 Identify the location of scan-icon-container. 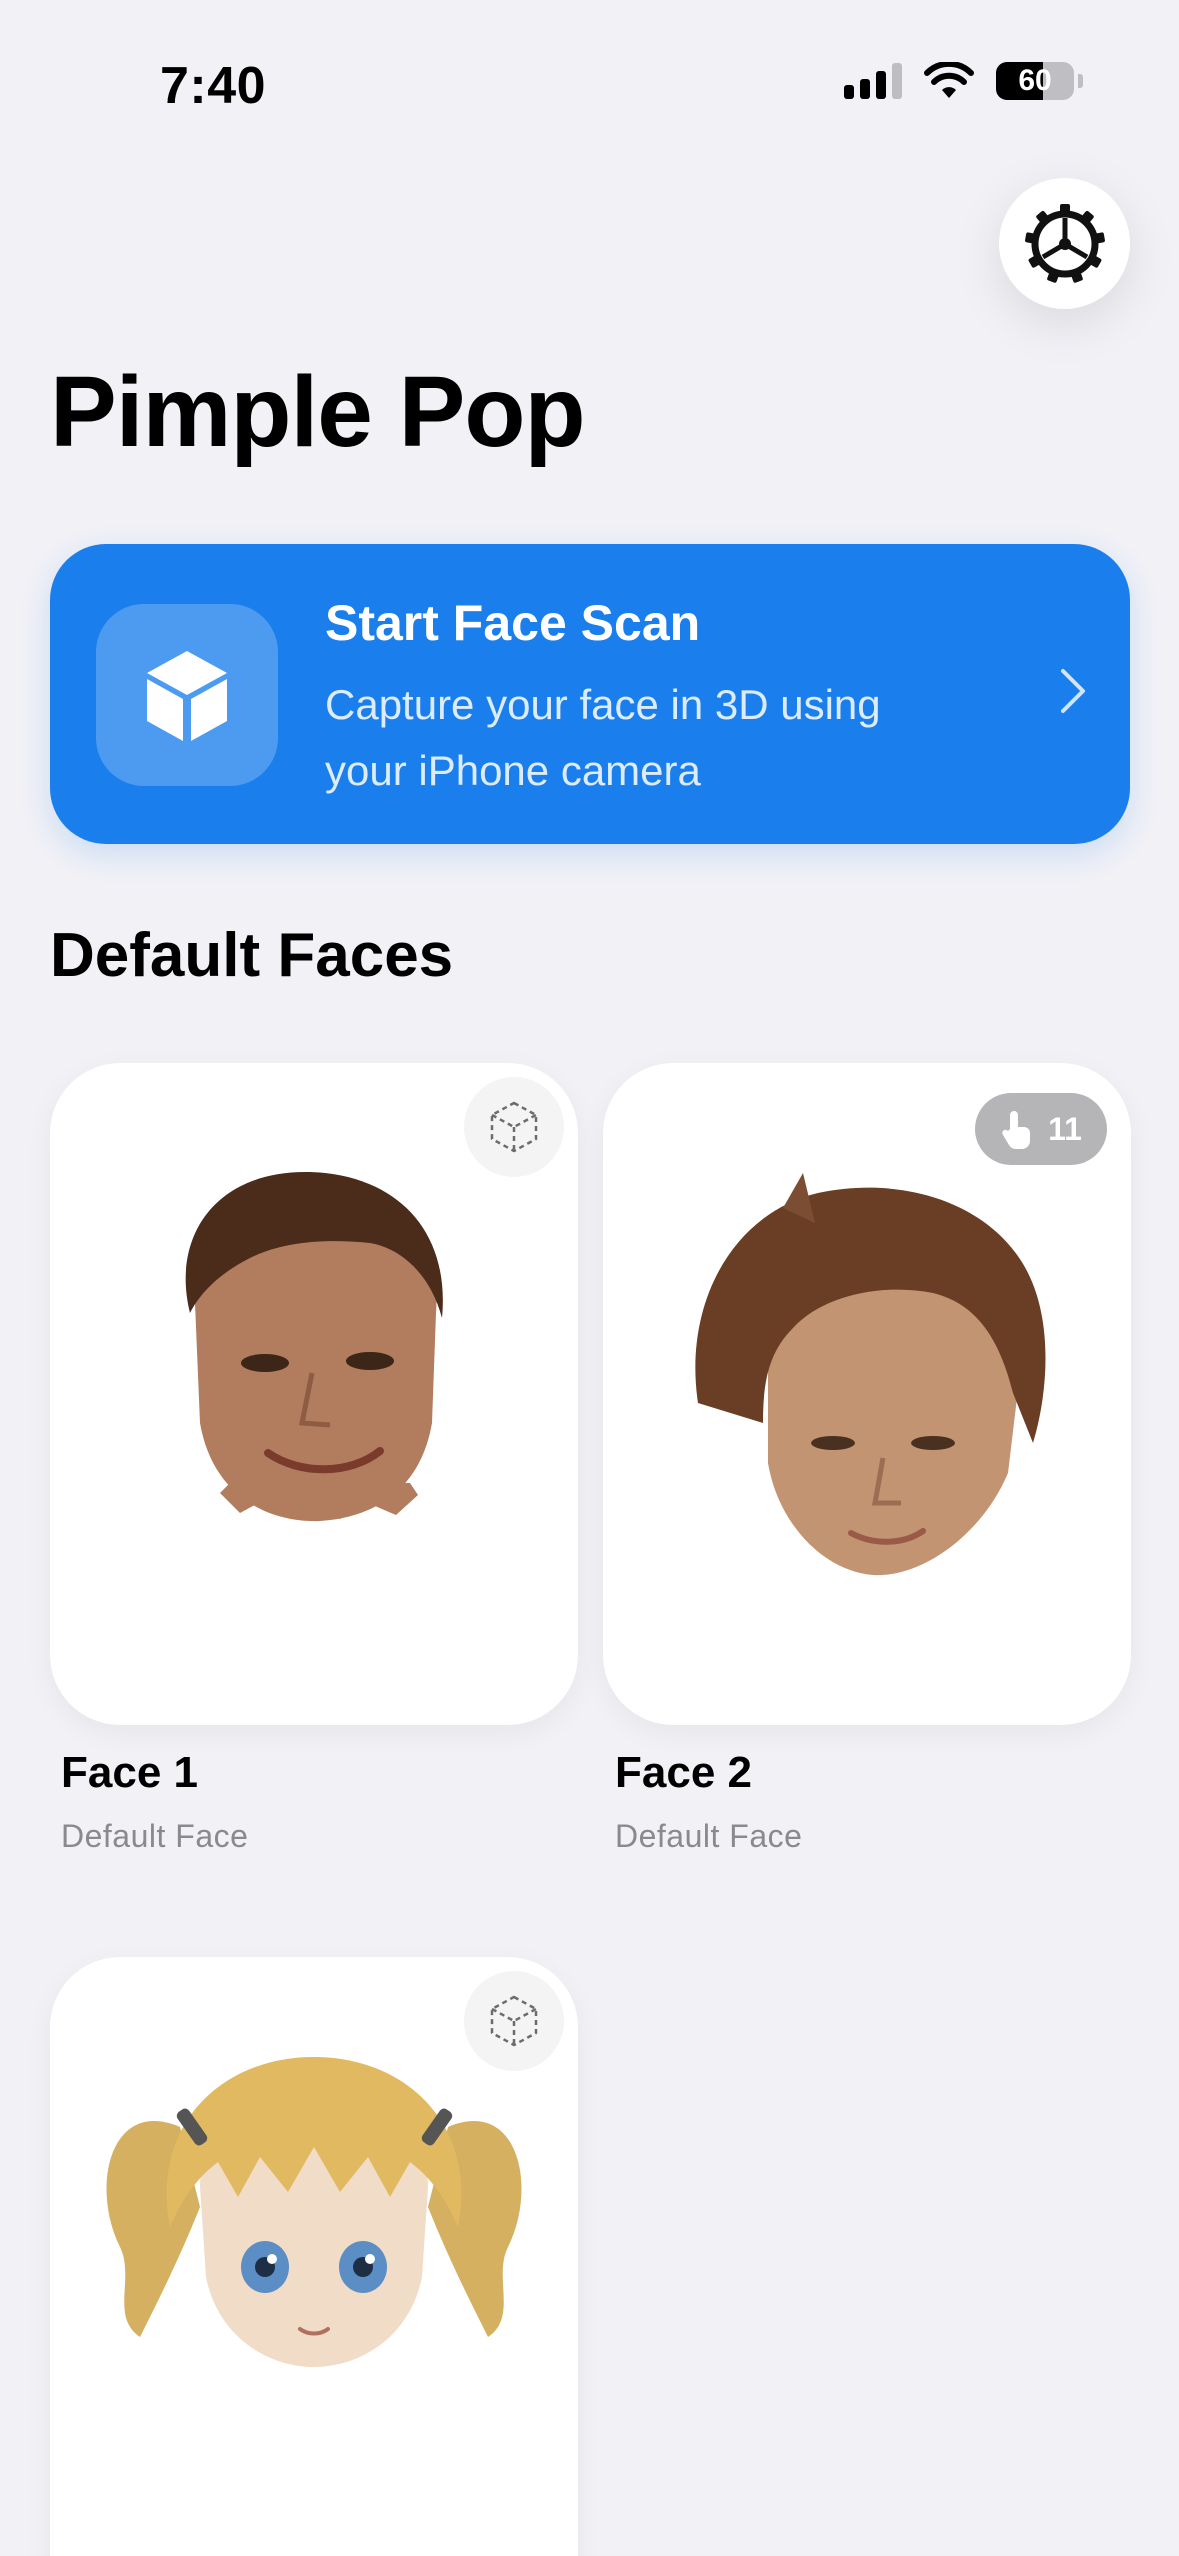
(187, 695).